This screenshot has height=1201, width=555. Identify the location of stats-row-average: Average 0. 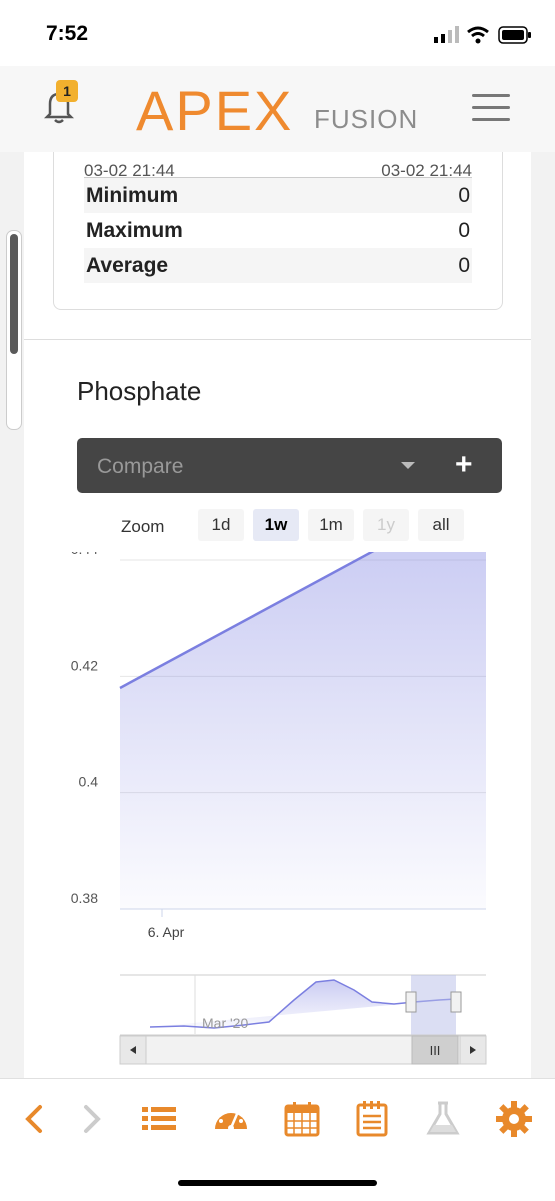
(278, 265).